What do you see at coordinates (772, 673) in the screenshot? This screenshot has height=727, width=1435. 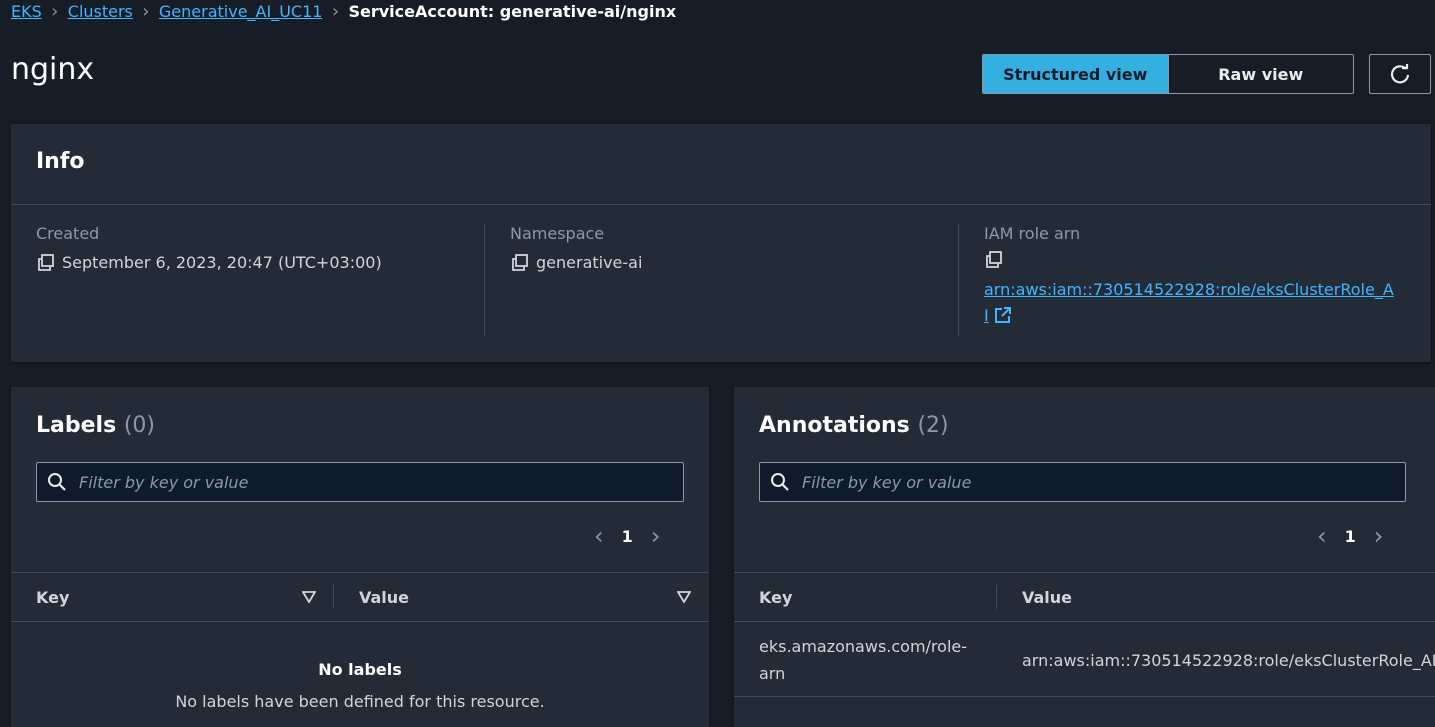 I see `annotation-key-line2: arn` at bounding box center [772, 673].